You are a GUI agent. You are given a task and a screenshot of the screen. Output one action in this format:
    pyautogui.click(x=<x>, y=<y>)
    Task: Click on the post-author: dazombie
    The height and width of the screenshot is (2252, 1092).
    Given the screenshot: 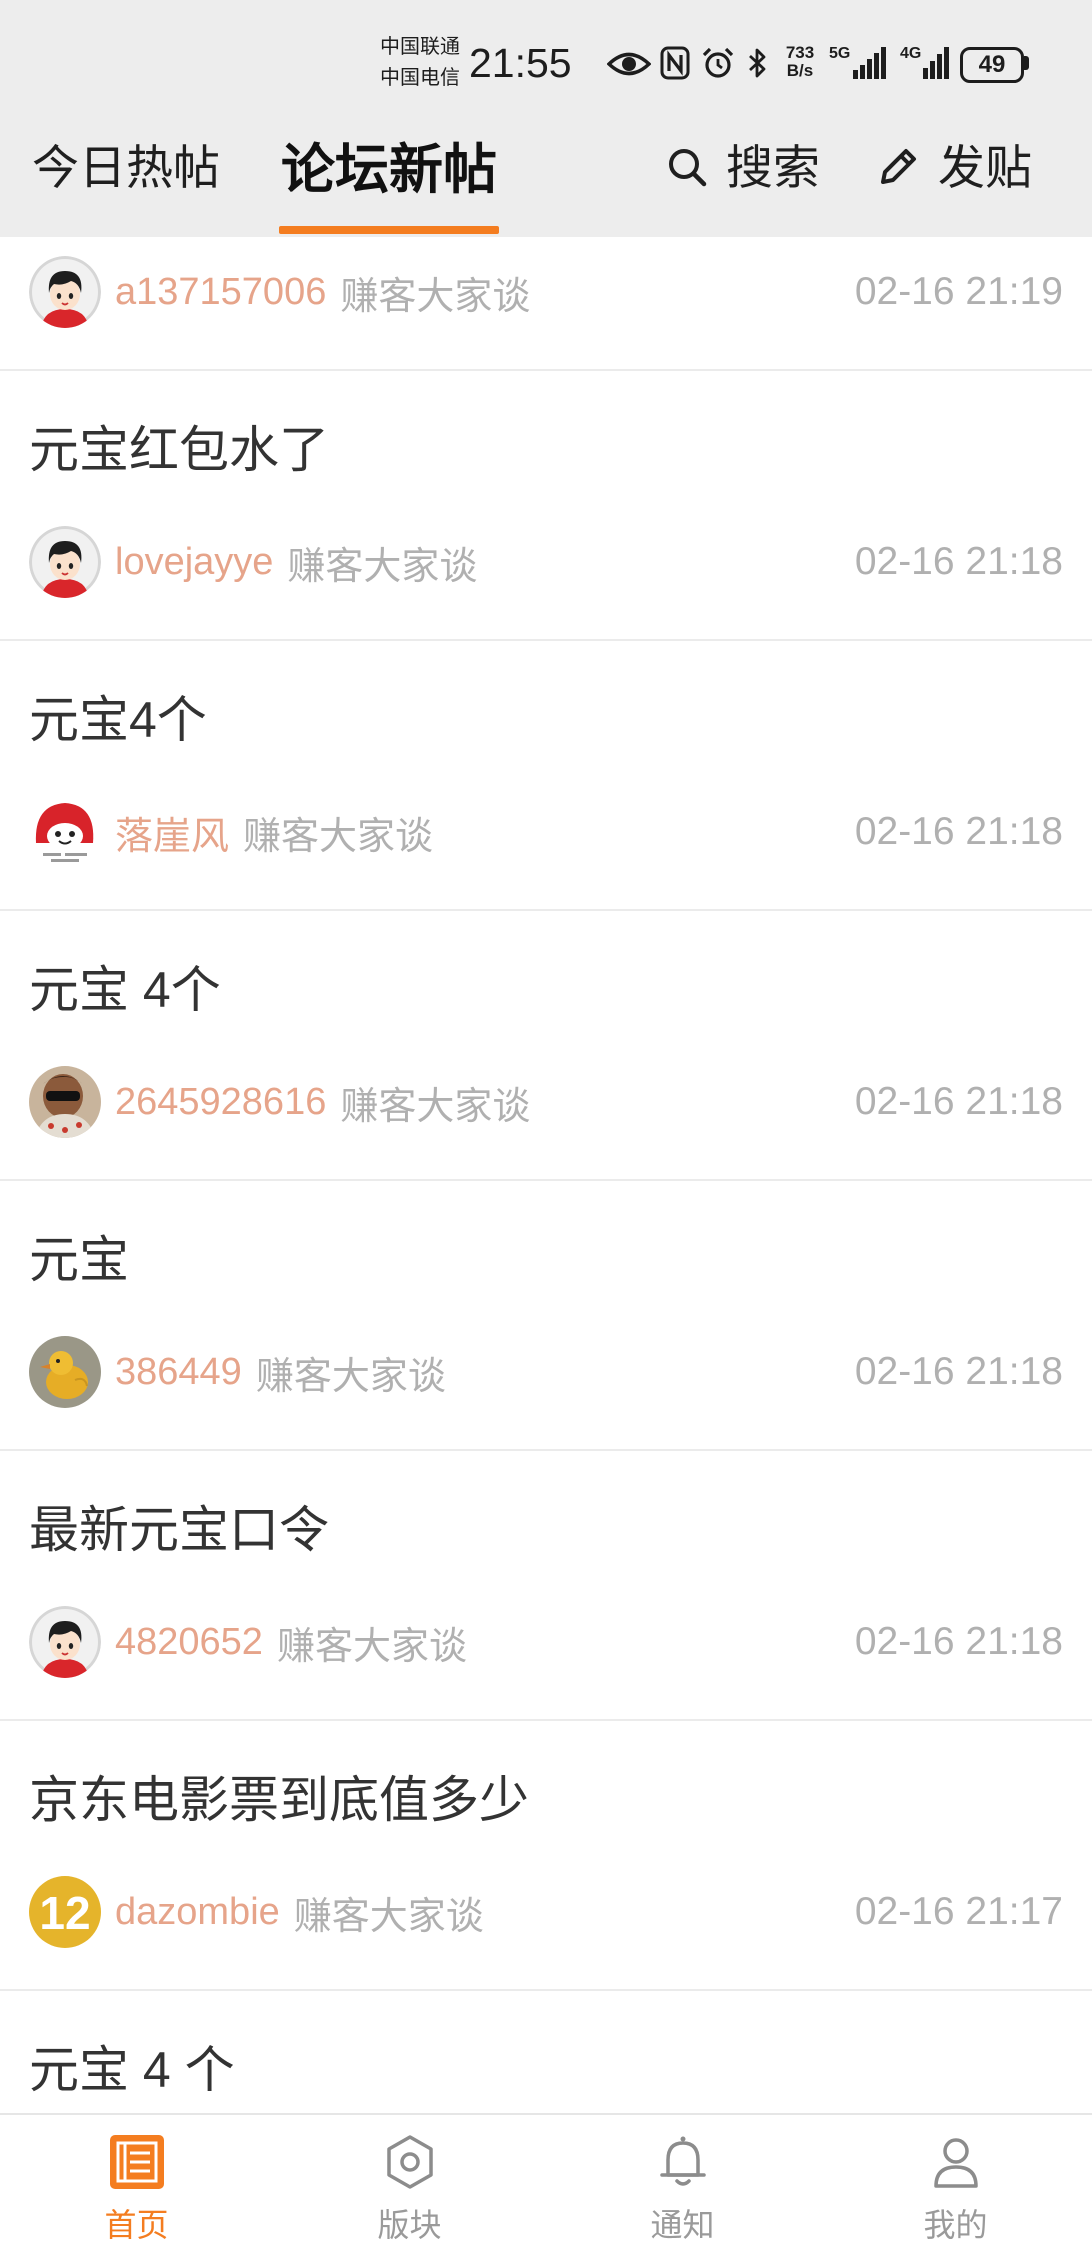 What is the action you would take?
    pyautogui.click(x=197, y=1912)
    